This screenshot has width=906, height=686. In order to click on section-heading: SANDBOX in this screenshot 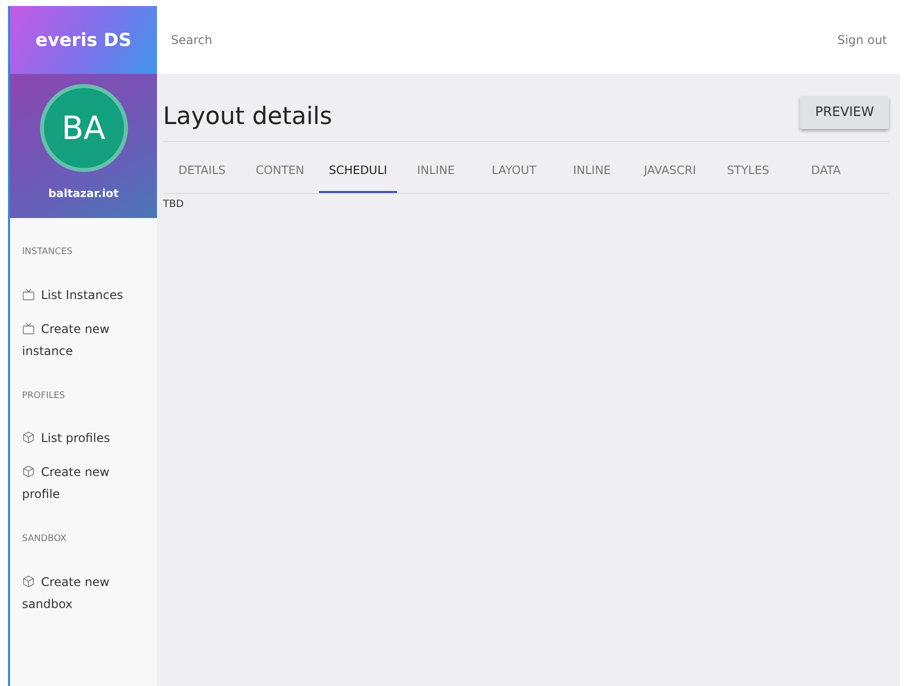, I will do `click(45, 539)`.